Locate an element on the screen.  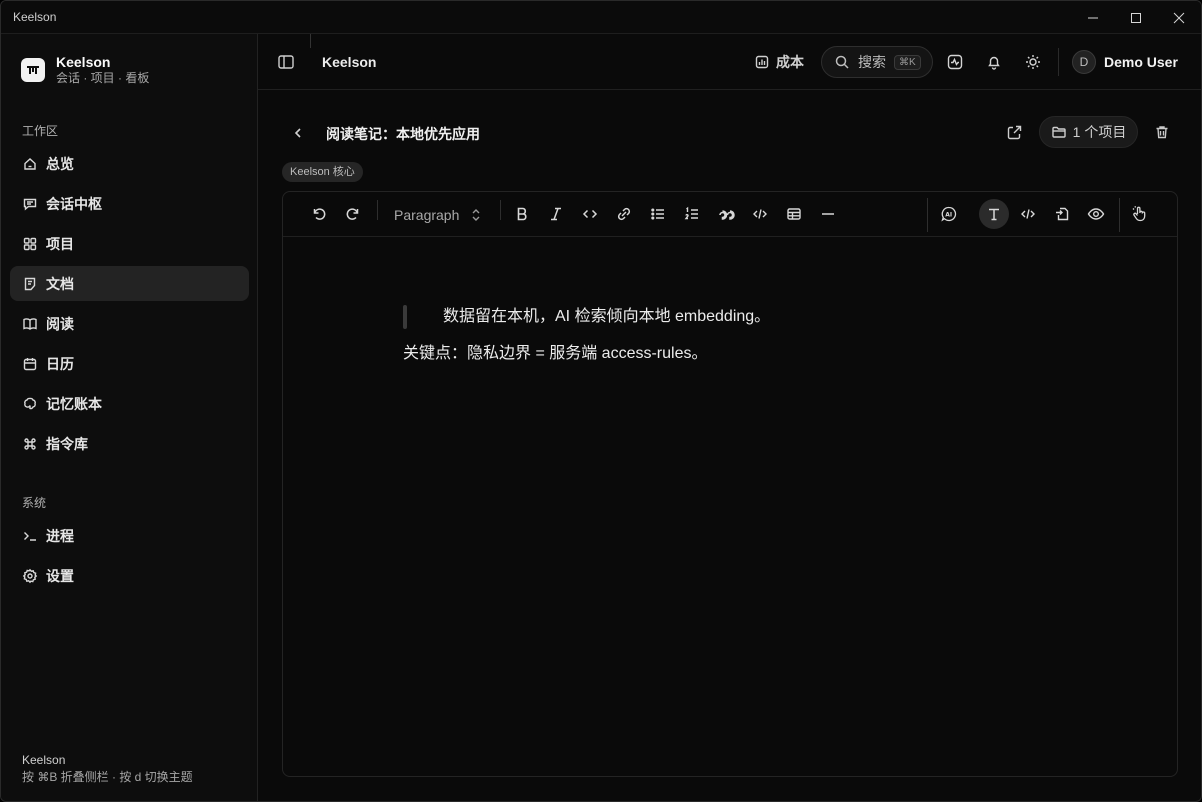
italic-icon is located at coordinates (556, 214).